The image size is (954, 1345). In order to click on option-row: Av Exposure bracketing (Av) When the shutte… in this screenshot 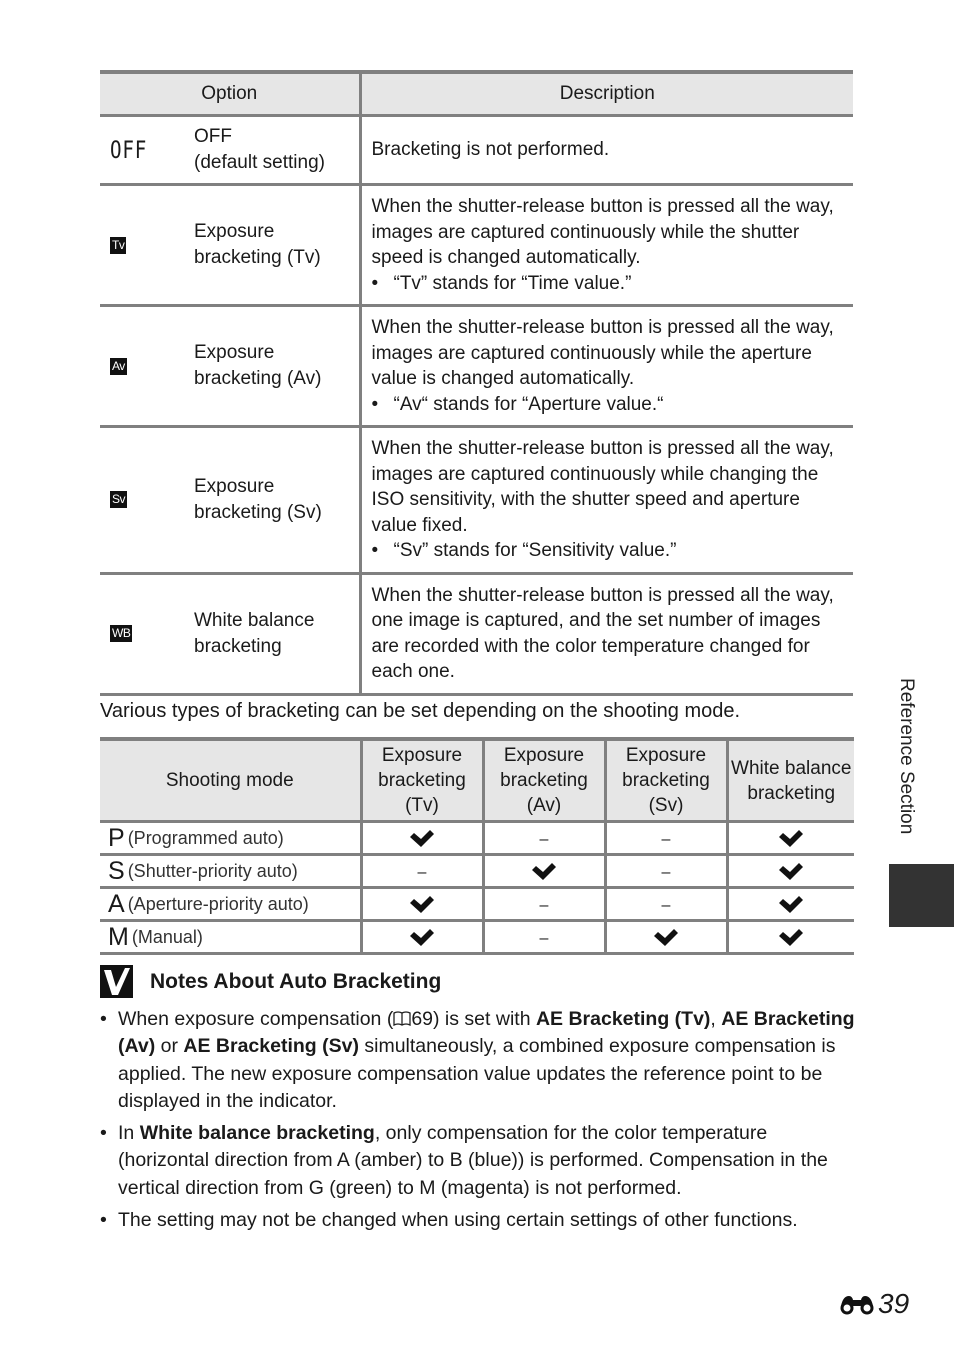, I will do `click(476, 366)`.